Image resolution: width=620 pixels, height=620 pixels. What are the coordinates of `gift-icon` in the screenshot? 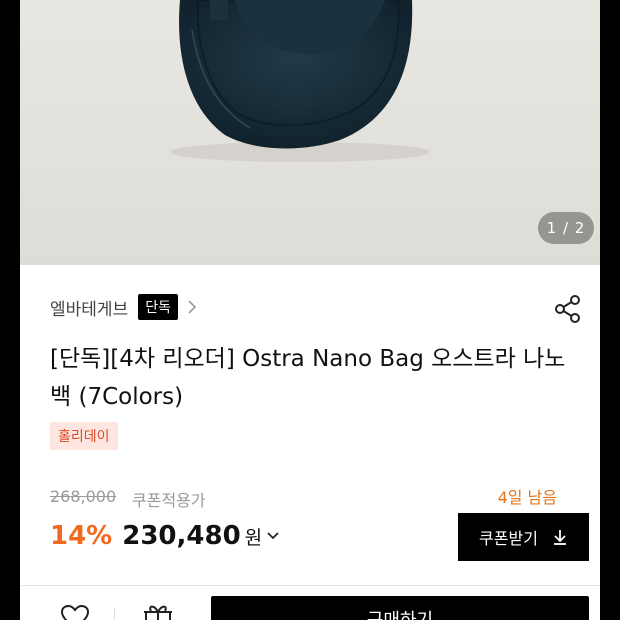 It's located at (158, 611).